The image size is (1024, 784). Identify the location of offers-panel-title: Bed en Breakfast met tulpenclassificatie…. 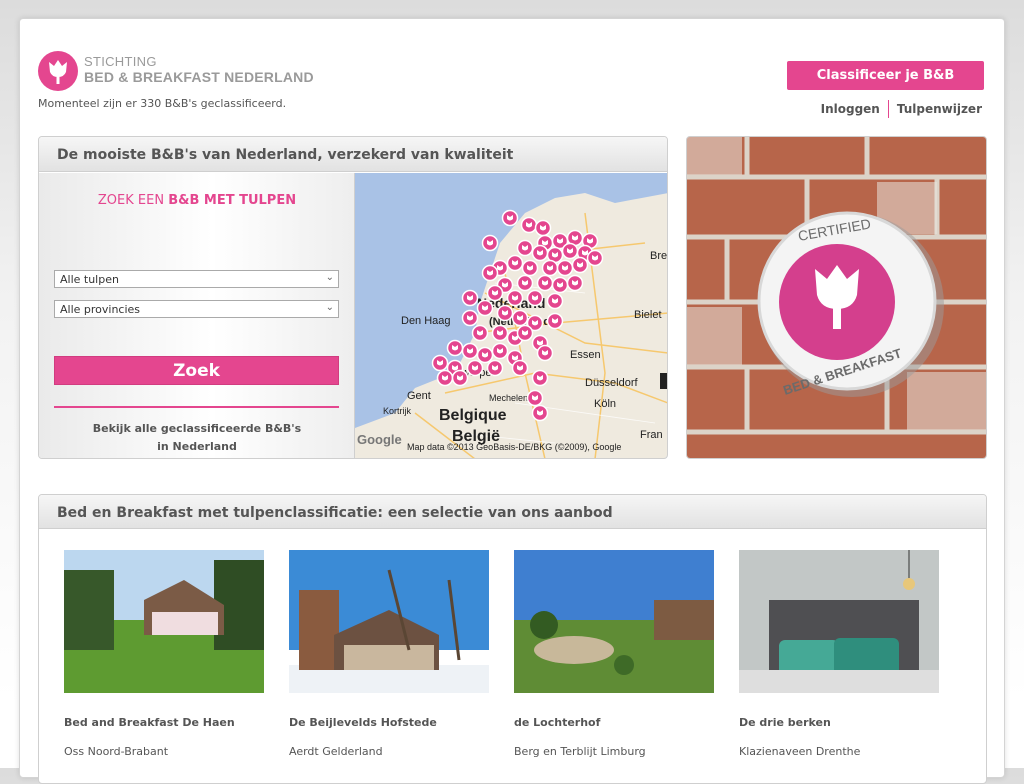
(512, 512).